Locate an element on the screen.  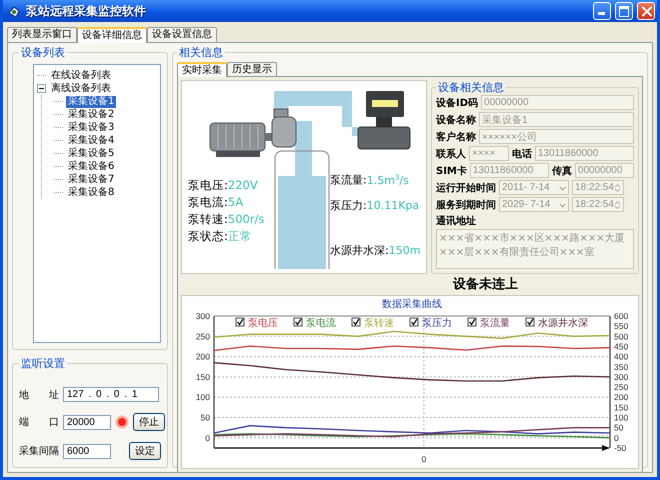
field-label: 电话 is located at coordinates (522, 154).